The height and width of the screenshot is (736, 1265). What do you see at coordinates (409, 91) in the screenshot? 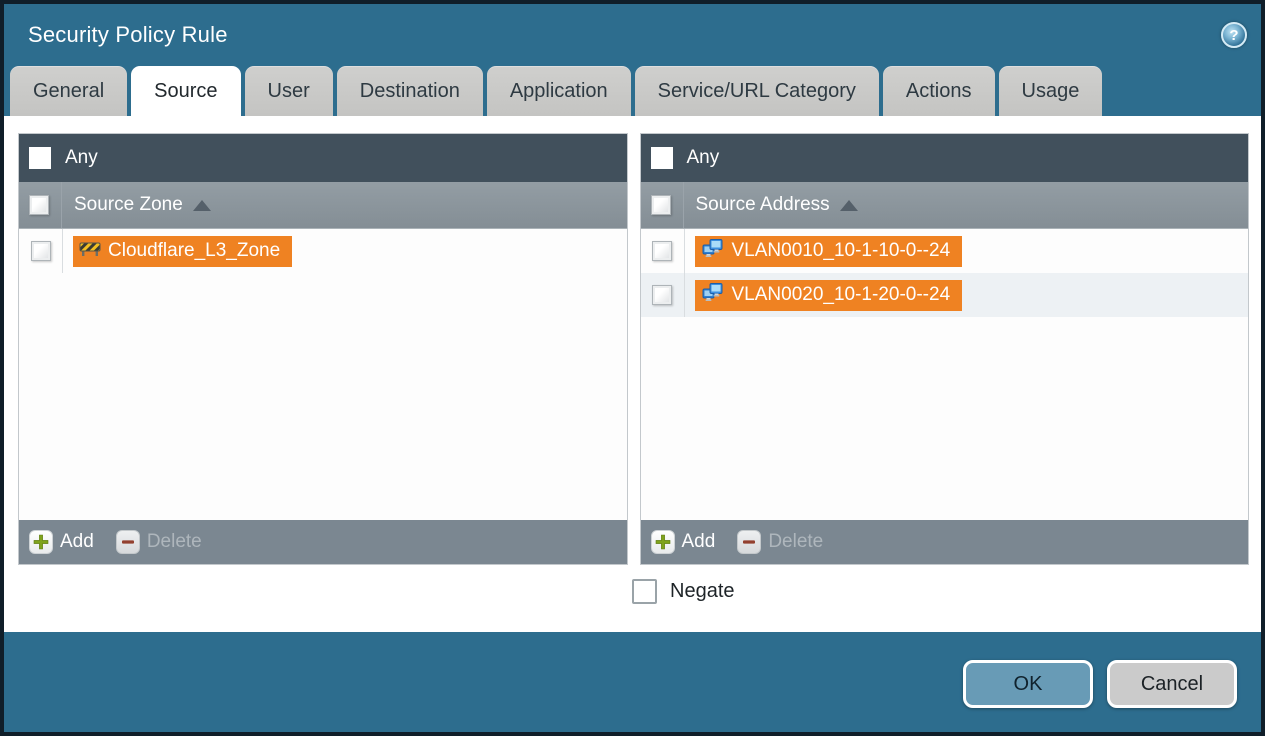
I see `tab-destination: Destination` at bounding box center [409, 91].